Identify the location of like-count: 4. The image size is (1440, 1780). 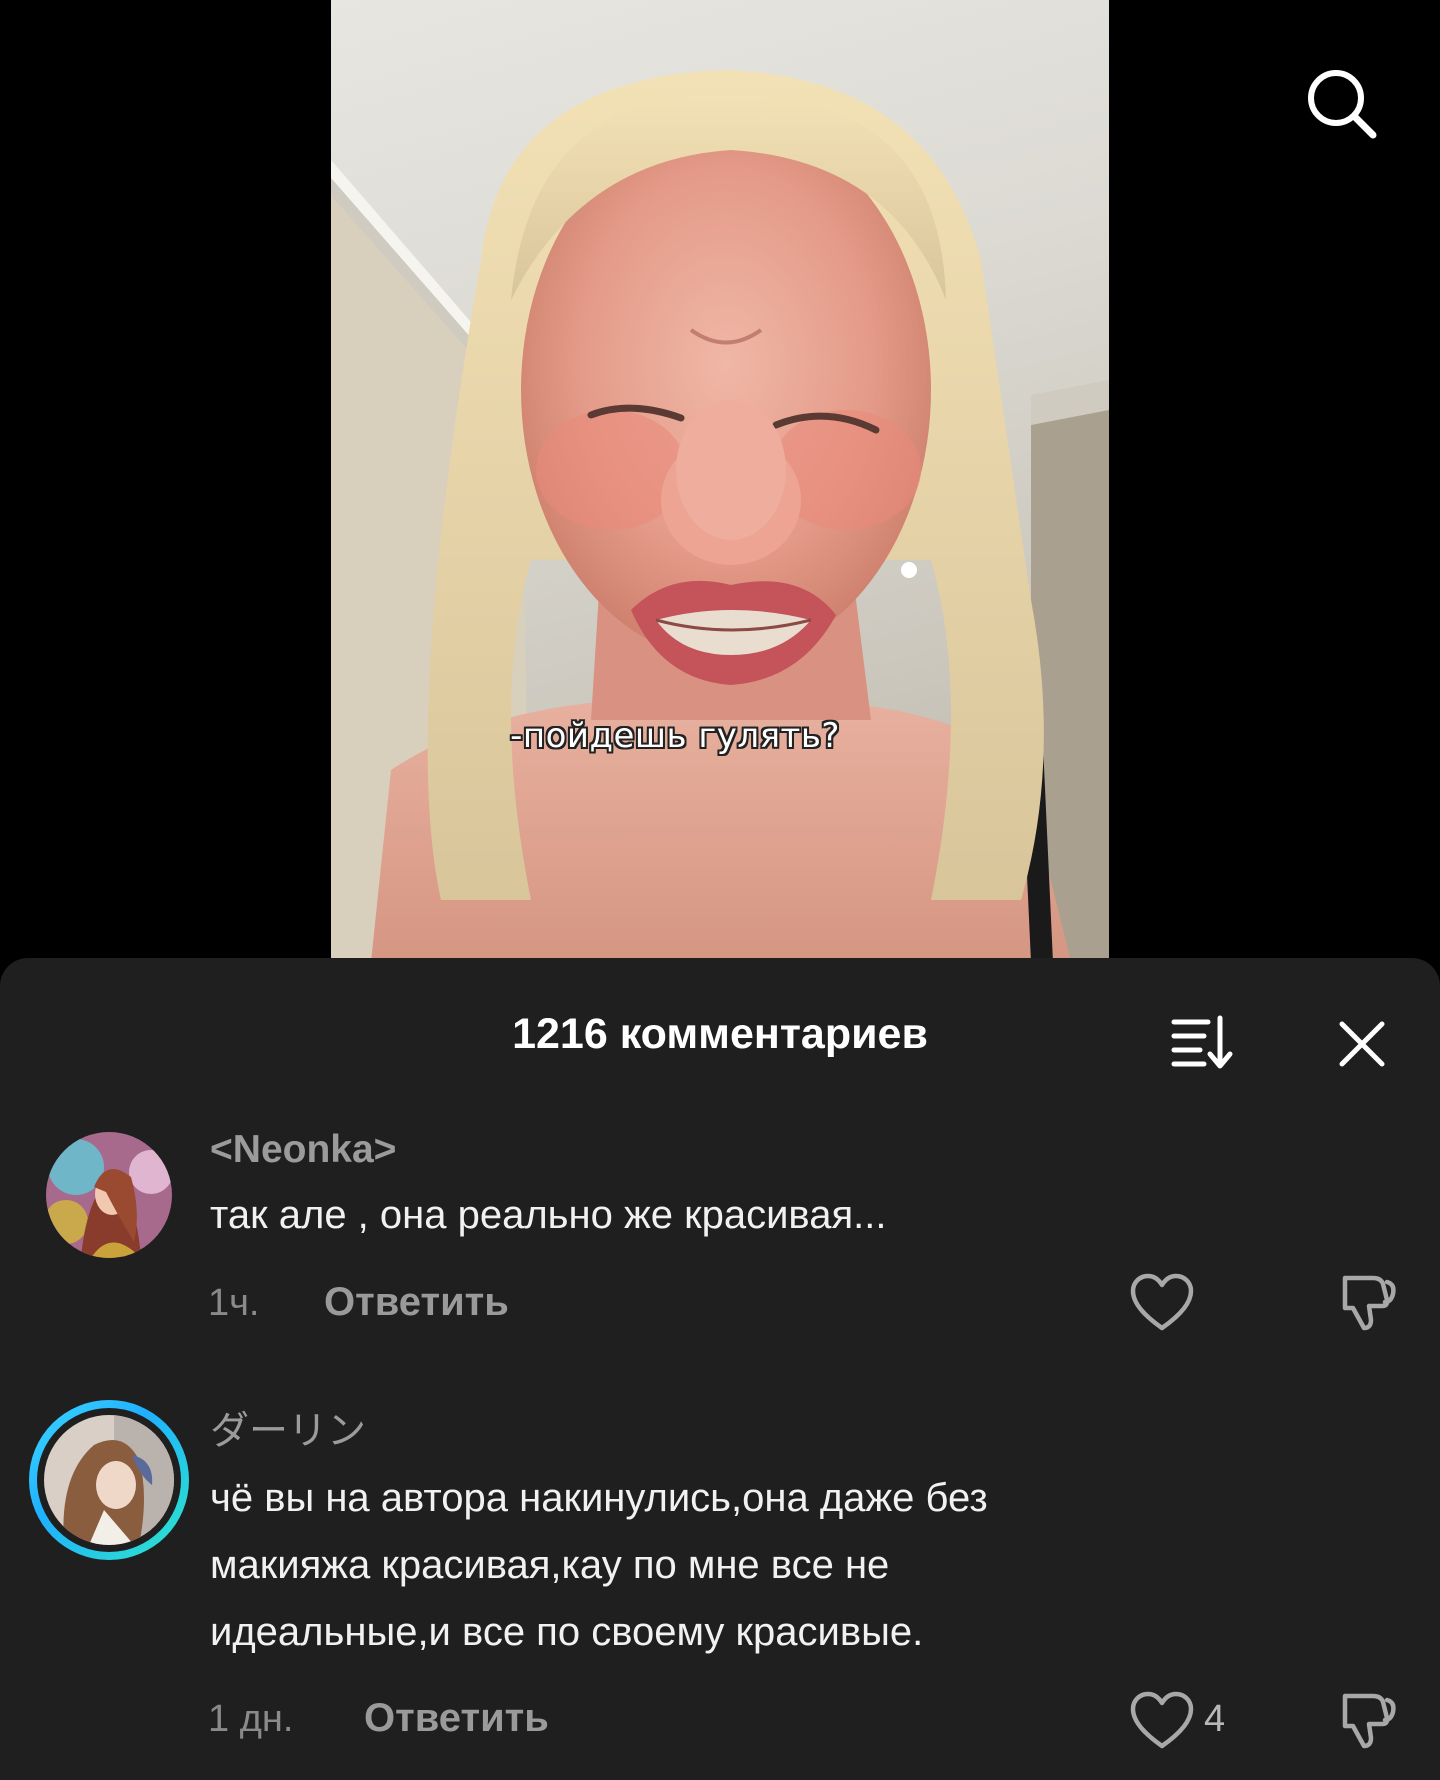
(1215, 1719).